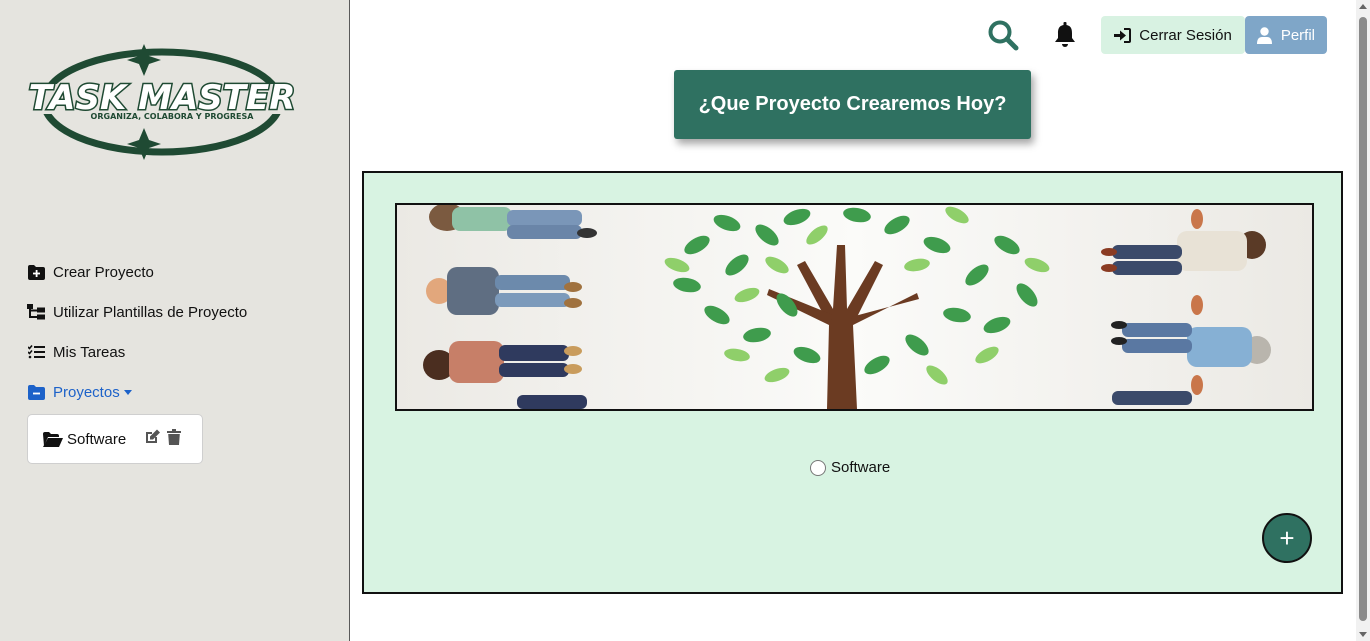  What do you see at coordinates (1003, 35) in the screenshot?
I see `search-icon` at bounding box center [1003, 35].